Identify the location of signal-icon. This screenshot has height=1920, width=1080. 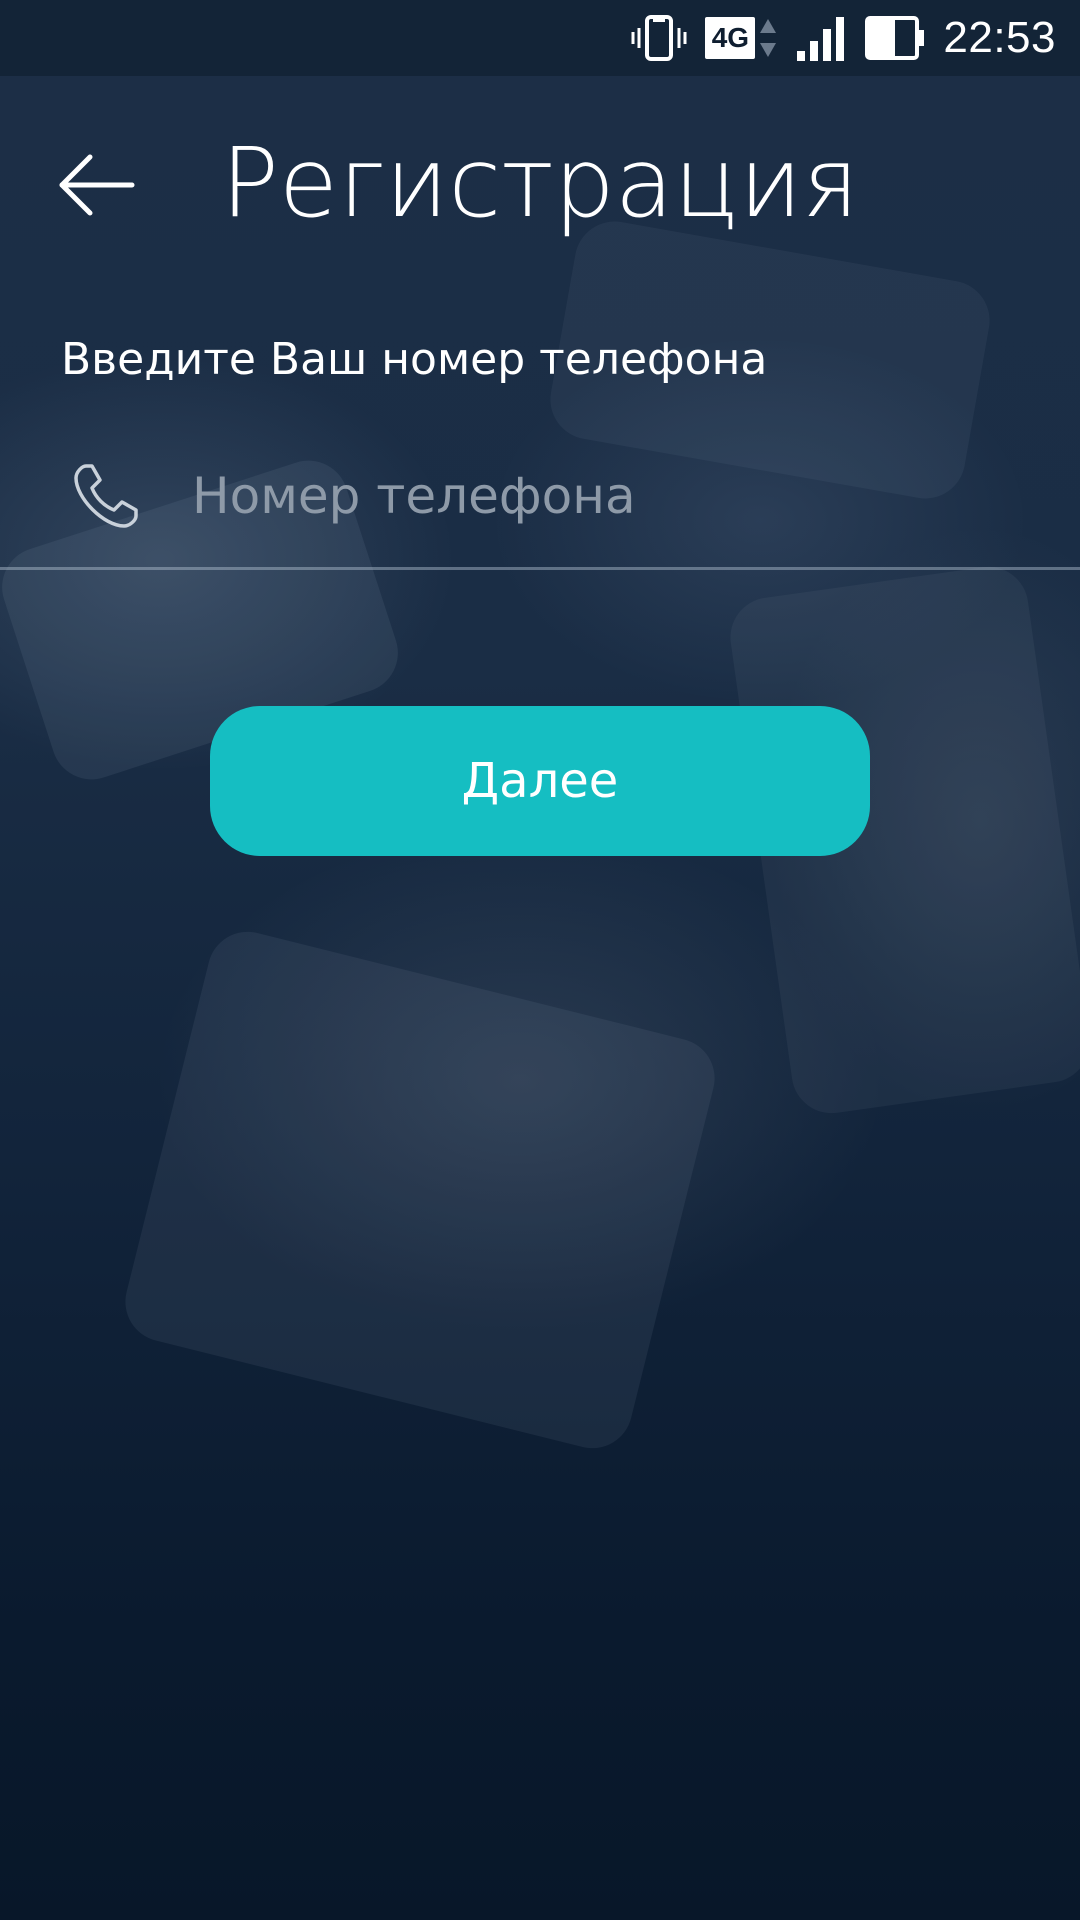
(821, 38).